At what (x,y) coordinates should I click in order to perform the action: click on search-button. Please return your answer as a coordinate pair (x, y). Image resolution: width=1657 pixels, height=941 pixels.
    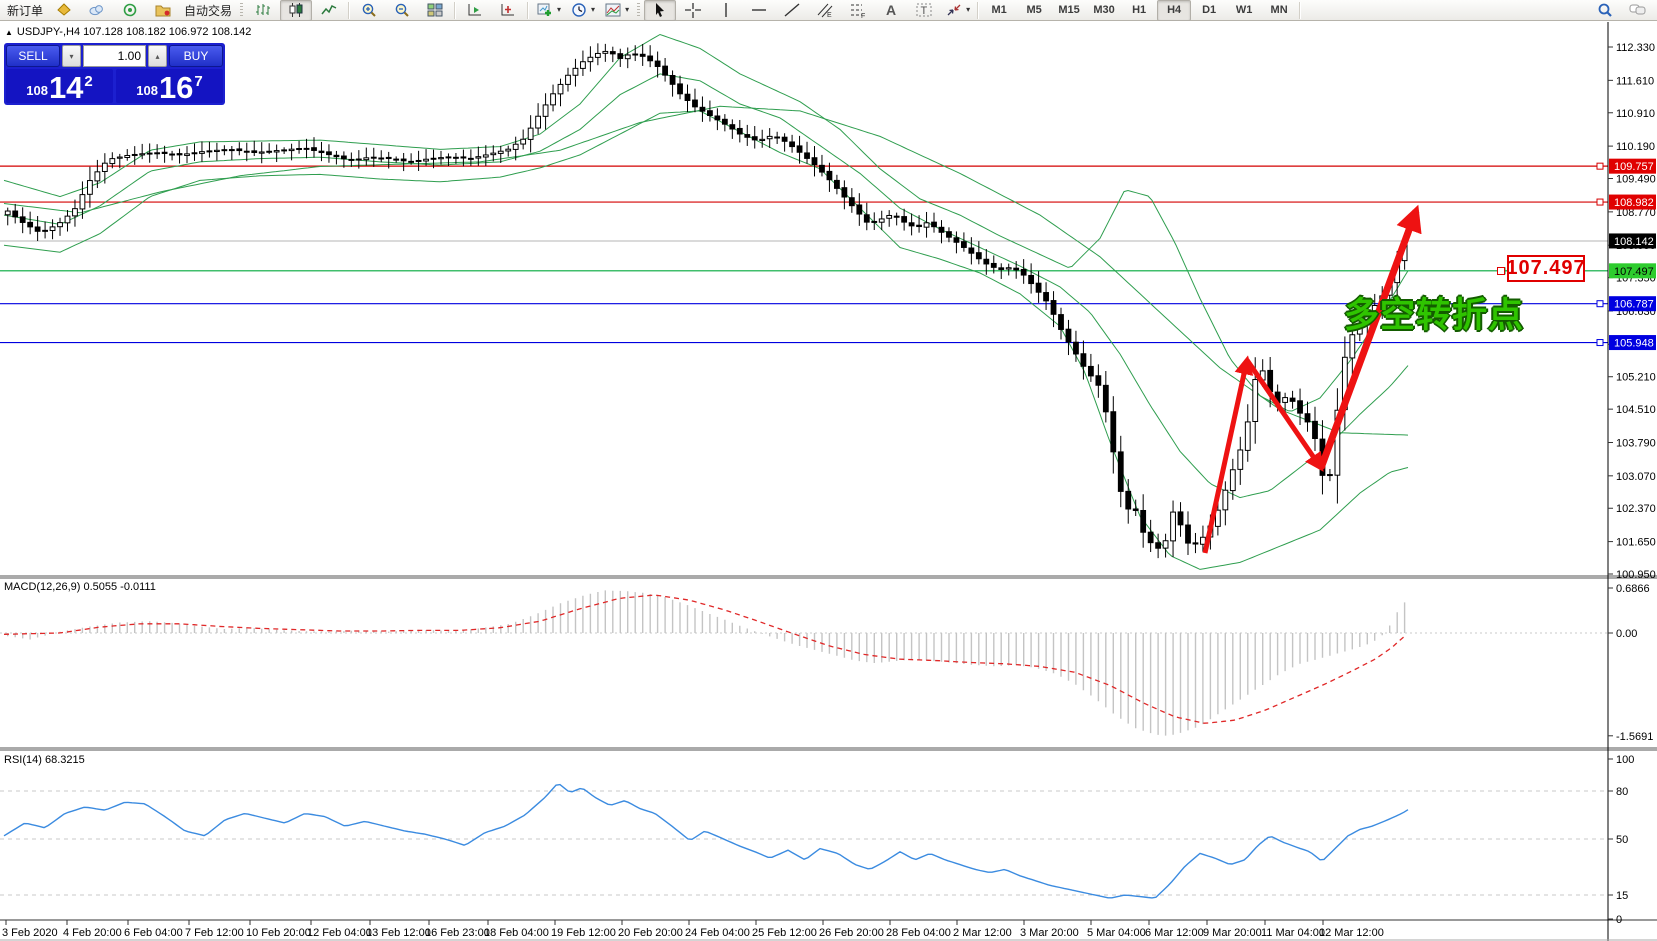
    Looking at the image, I should click on (1605, 10).